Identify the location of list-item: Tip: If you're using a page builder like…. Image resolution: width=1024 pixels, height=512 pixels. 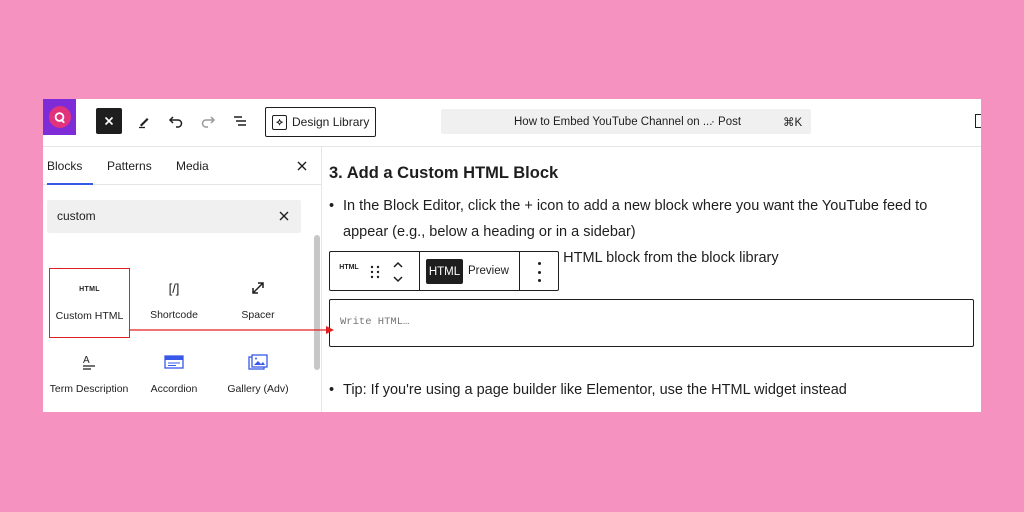
(588, 390).